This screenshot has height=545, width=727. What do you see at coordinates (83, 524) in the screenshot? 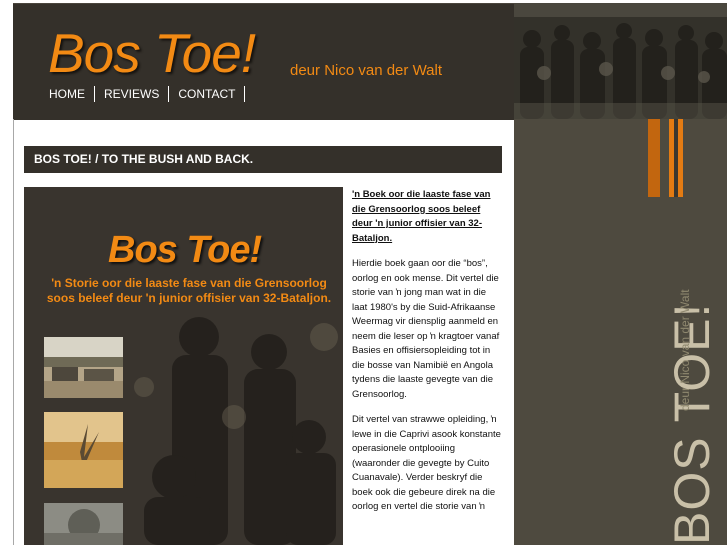
I see `cover-thumb-soldier-photo` at bounding box center [83, 524].